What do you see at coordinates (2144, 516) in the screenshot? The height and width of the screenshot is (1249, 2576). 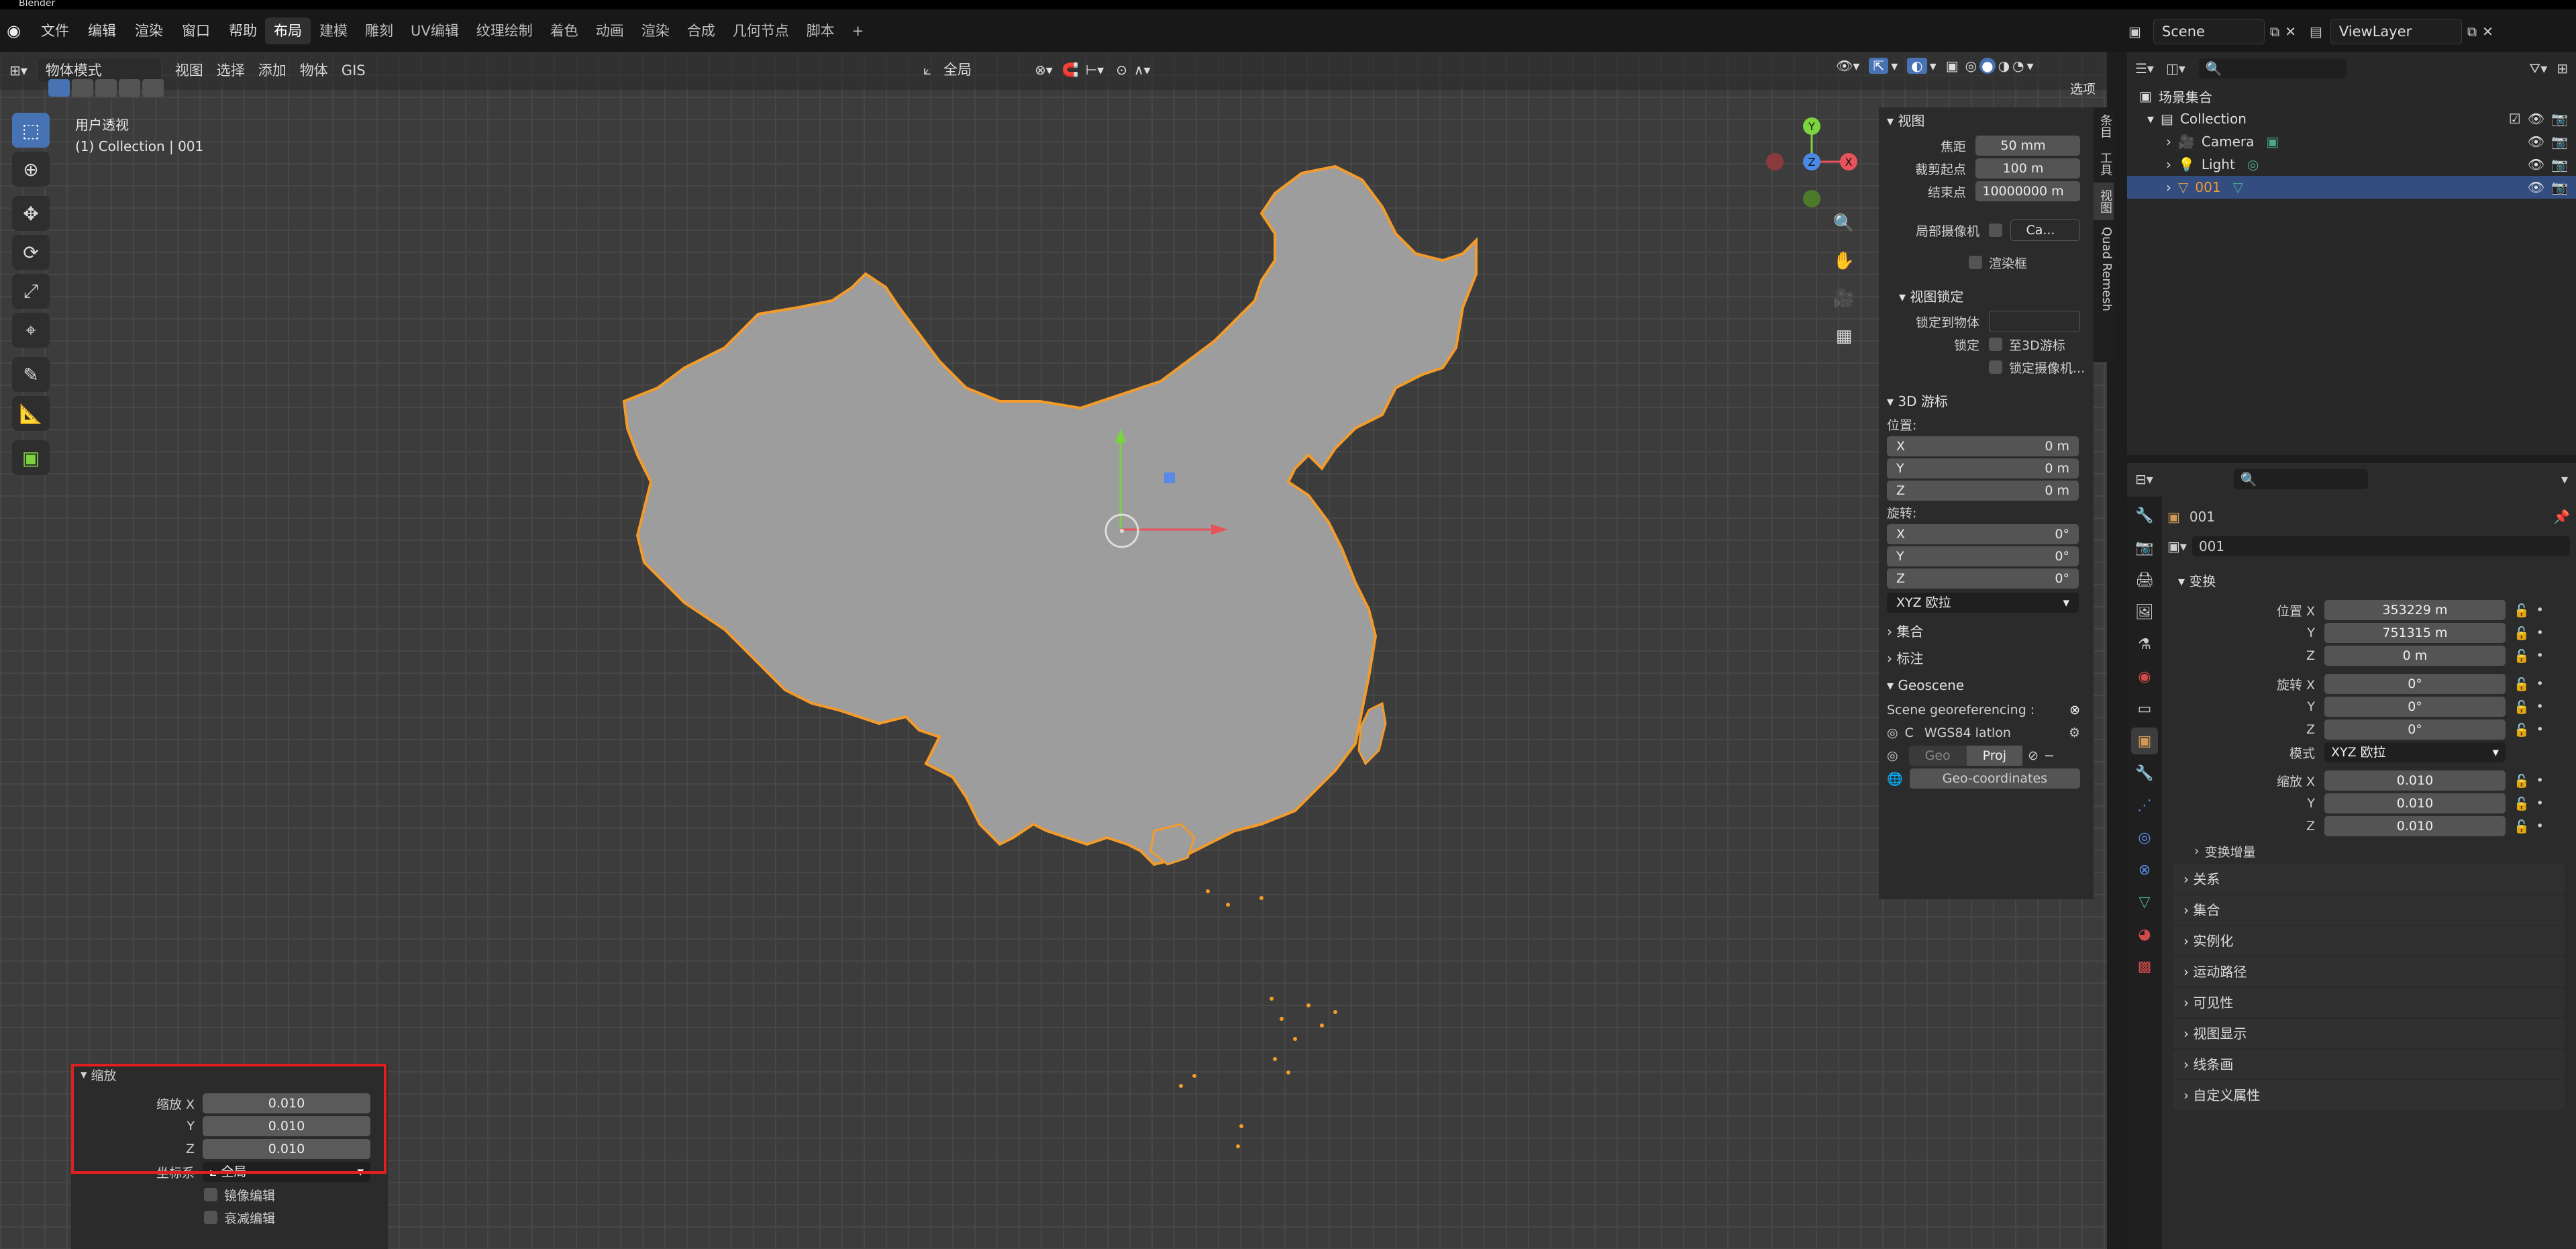 I see `tool-tab-icon: 🔧` at bounding box center [2144, 516].